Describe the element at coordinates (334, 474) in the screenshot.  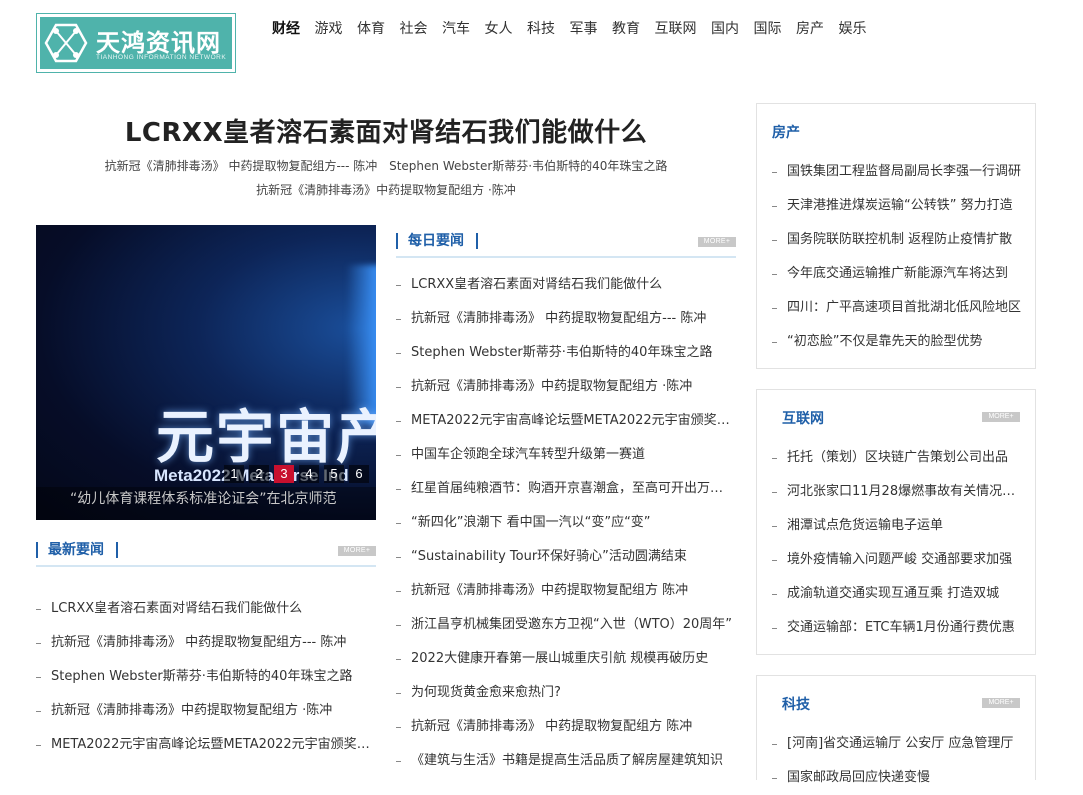
I see `slider-dot-5: 5` at that location.